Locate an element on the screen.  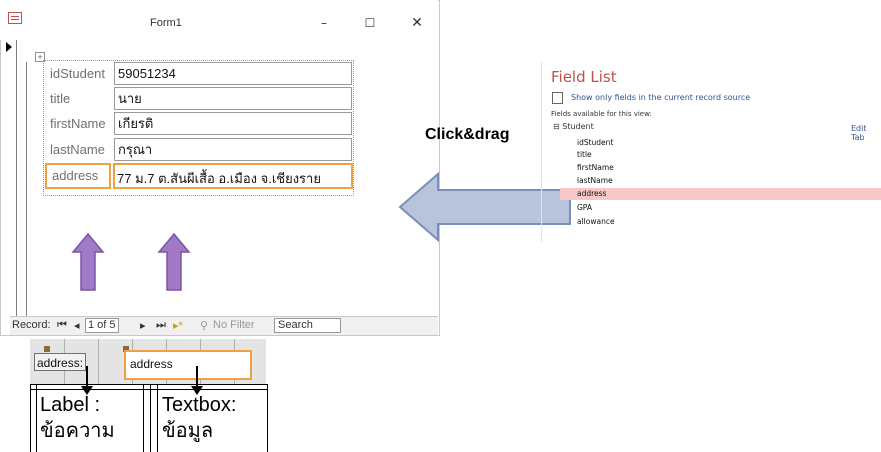
field-item: GPA is located at coordinates (584, 207).